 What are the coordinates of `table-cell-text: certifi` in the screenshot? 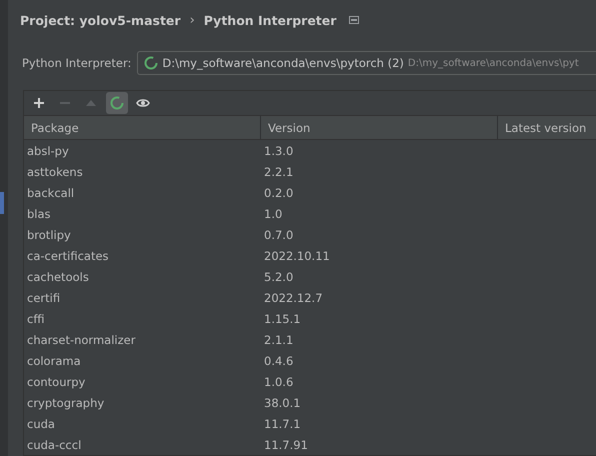 It's located at (44, 297).